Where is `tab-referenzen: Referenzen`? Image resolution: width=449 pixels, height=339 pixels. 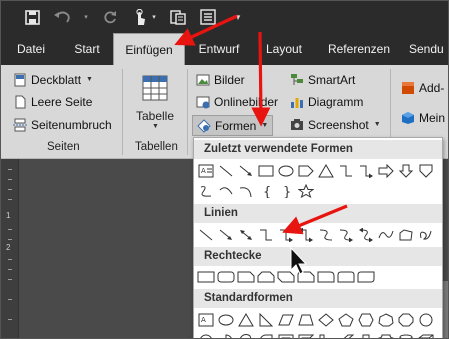 tab-referenzen: Referenzen is located at coordinates (359, 49).